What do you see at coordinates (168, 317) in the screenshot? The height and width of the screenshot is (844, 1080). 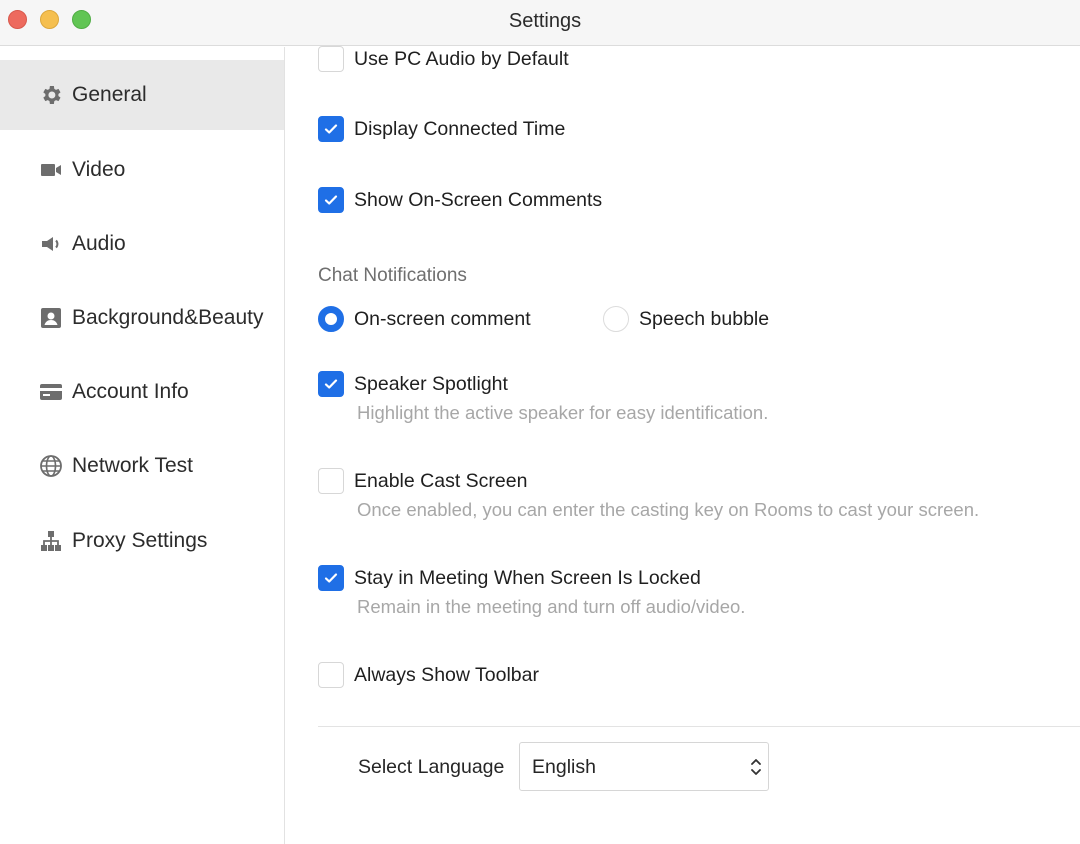 I see `sidebar-item-label: Background&Beauty` at bounding box center [168, 317].